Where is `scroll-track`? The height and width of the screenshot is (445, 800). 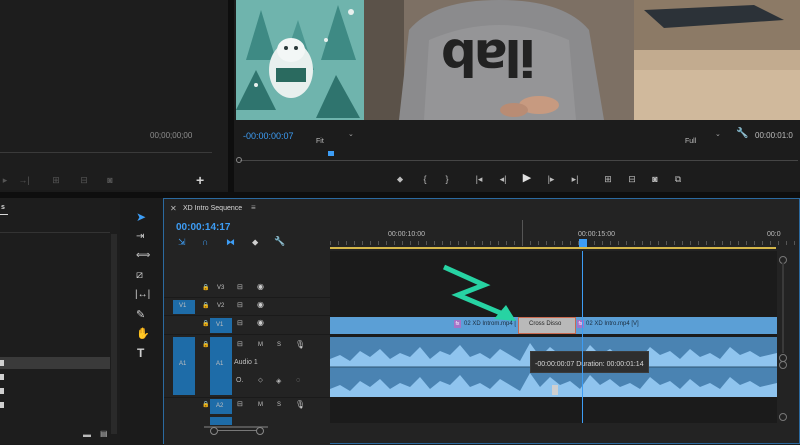 scroll-track is located at coordinates (783, 308).